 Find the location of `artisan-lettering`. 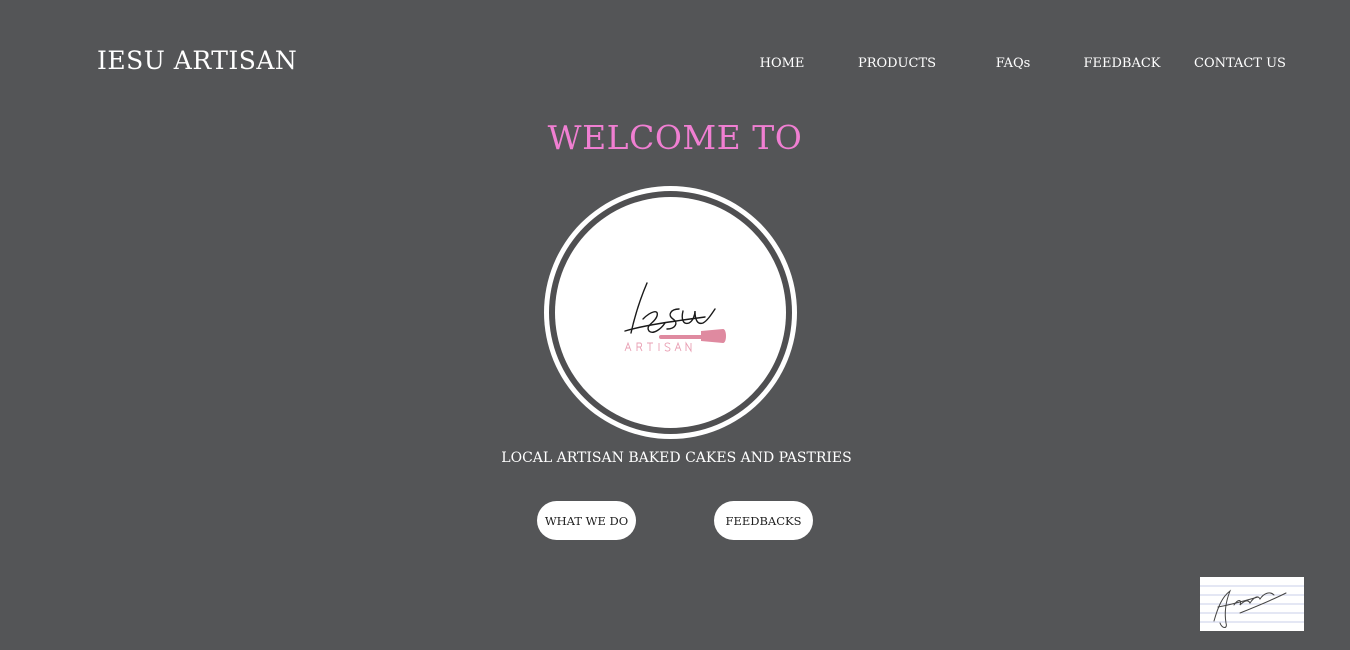

artisan-lettering is located at coordinates (658, 347).